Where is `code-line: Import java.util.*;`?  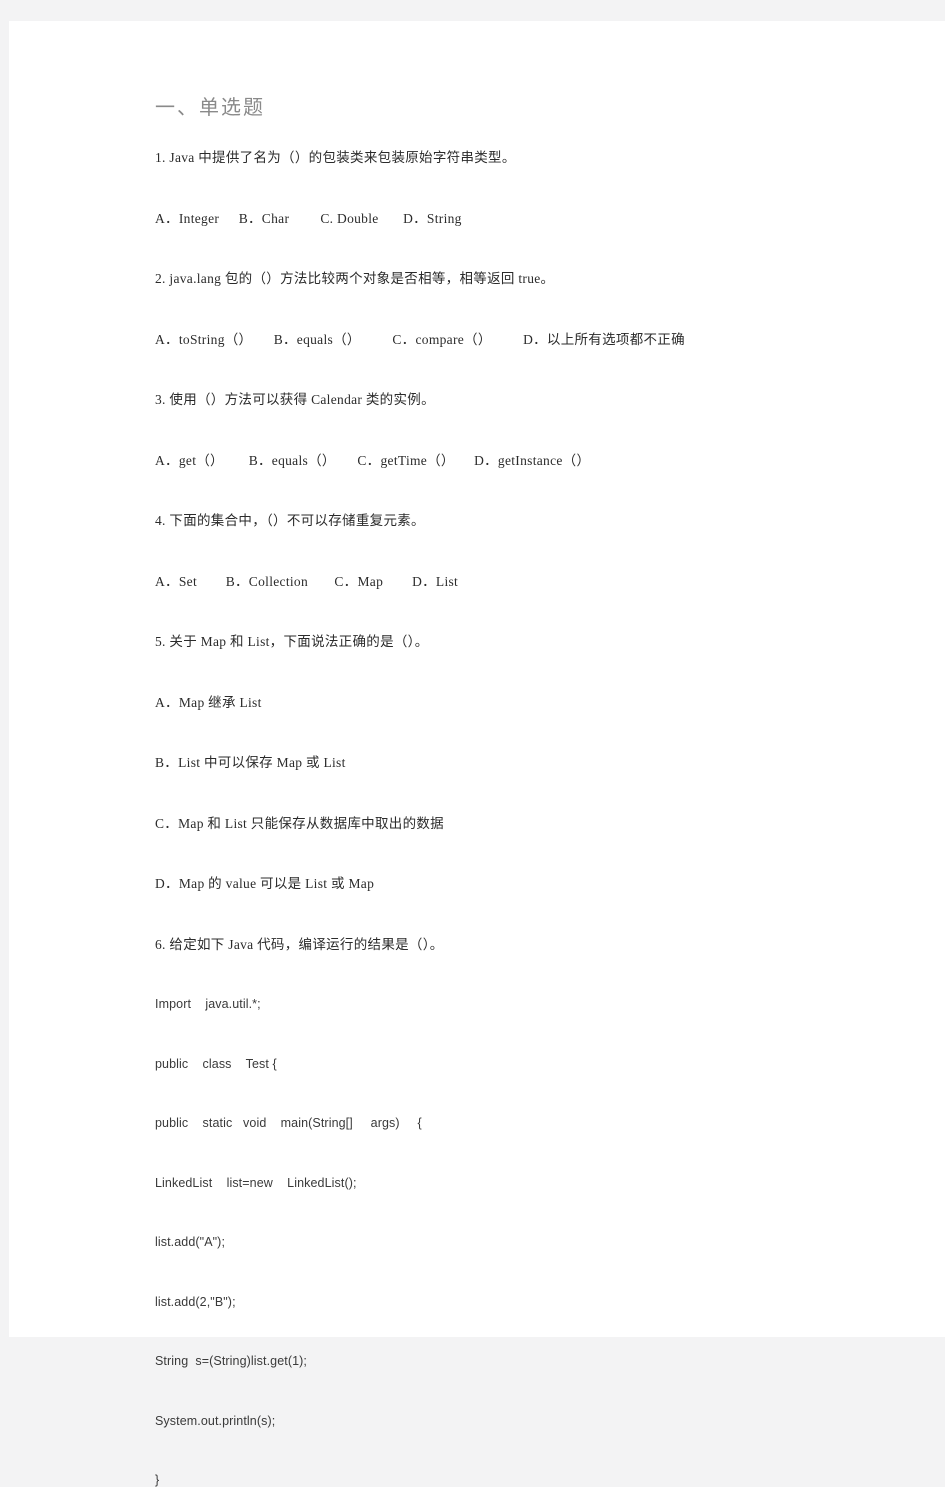 code-line: Import java.util.*; is located at coordinates (208, 1004).